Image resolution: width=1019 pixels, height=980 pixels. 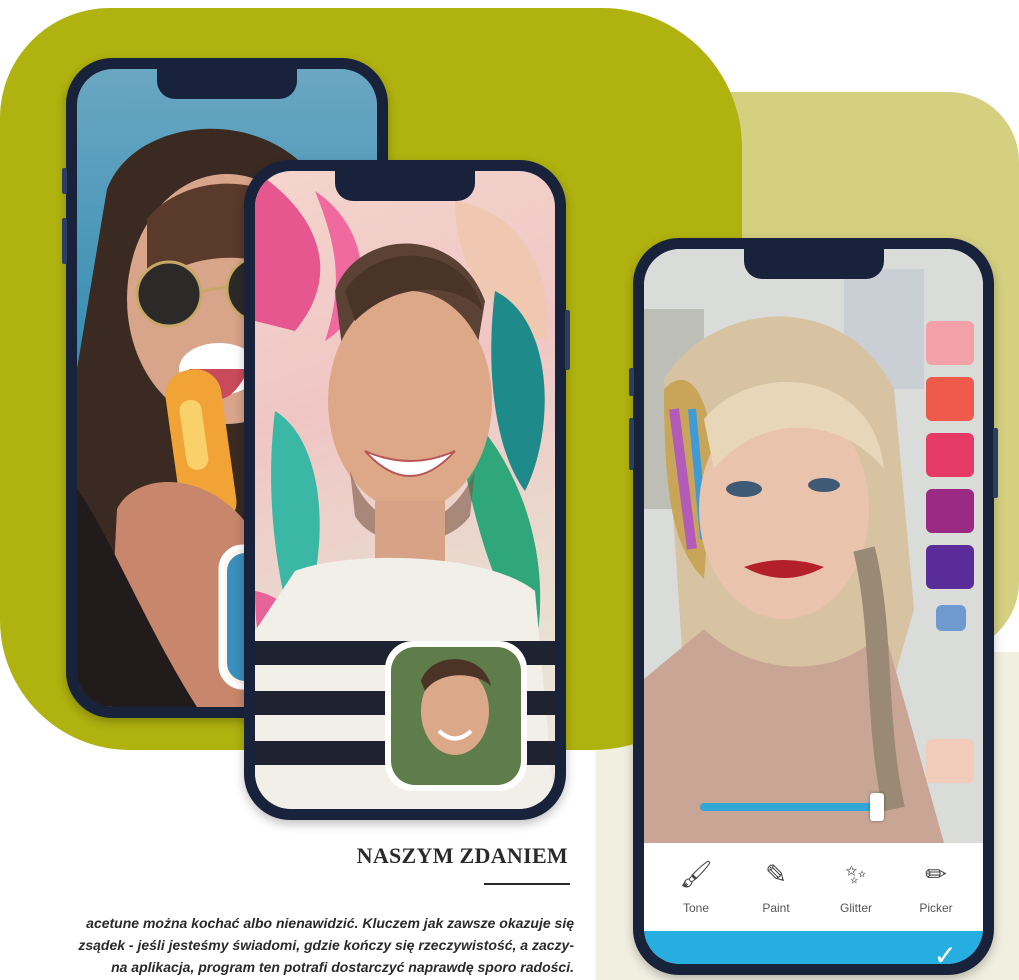 What do you see at coordinates (462, 855) in the screenshot?
I see `section-heading: NASZYM ZDANIEM` at bounding box center [462, 855].